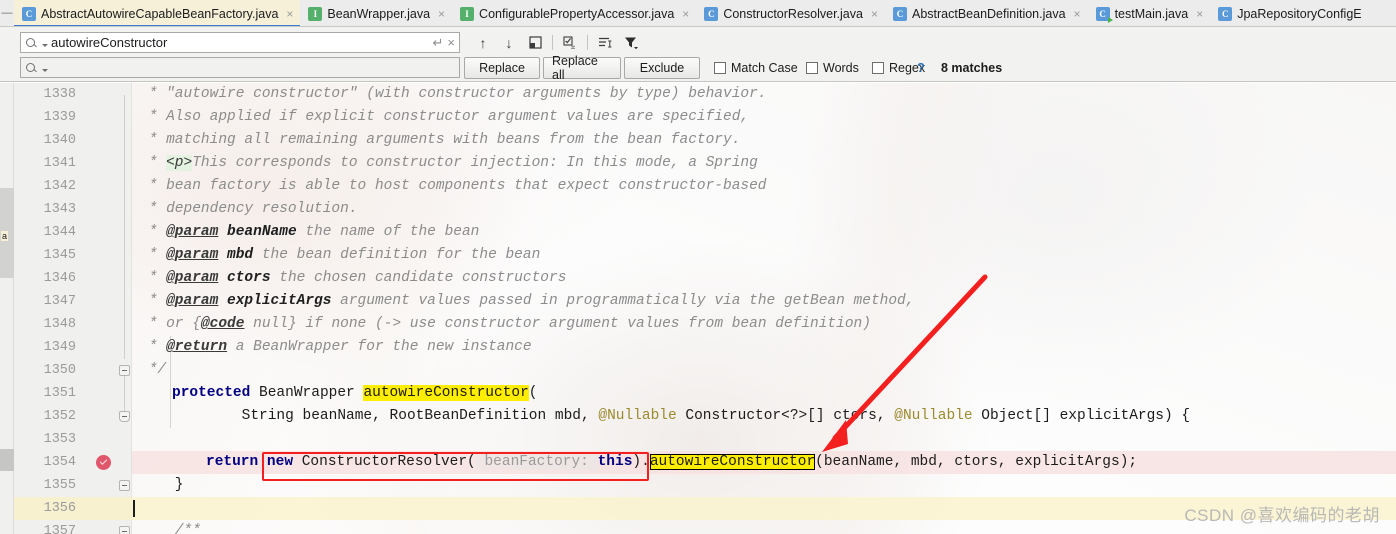 The width and height of the screenshot is (1396, 534). I want to click on comment-text: /**, so click(170, 528).